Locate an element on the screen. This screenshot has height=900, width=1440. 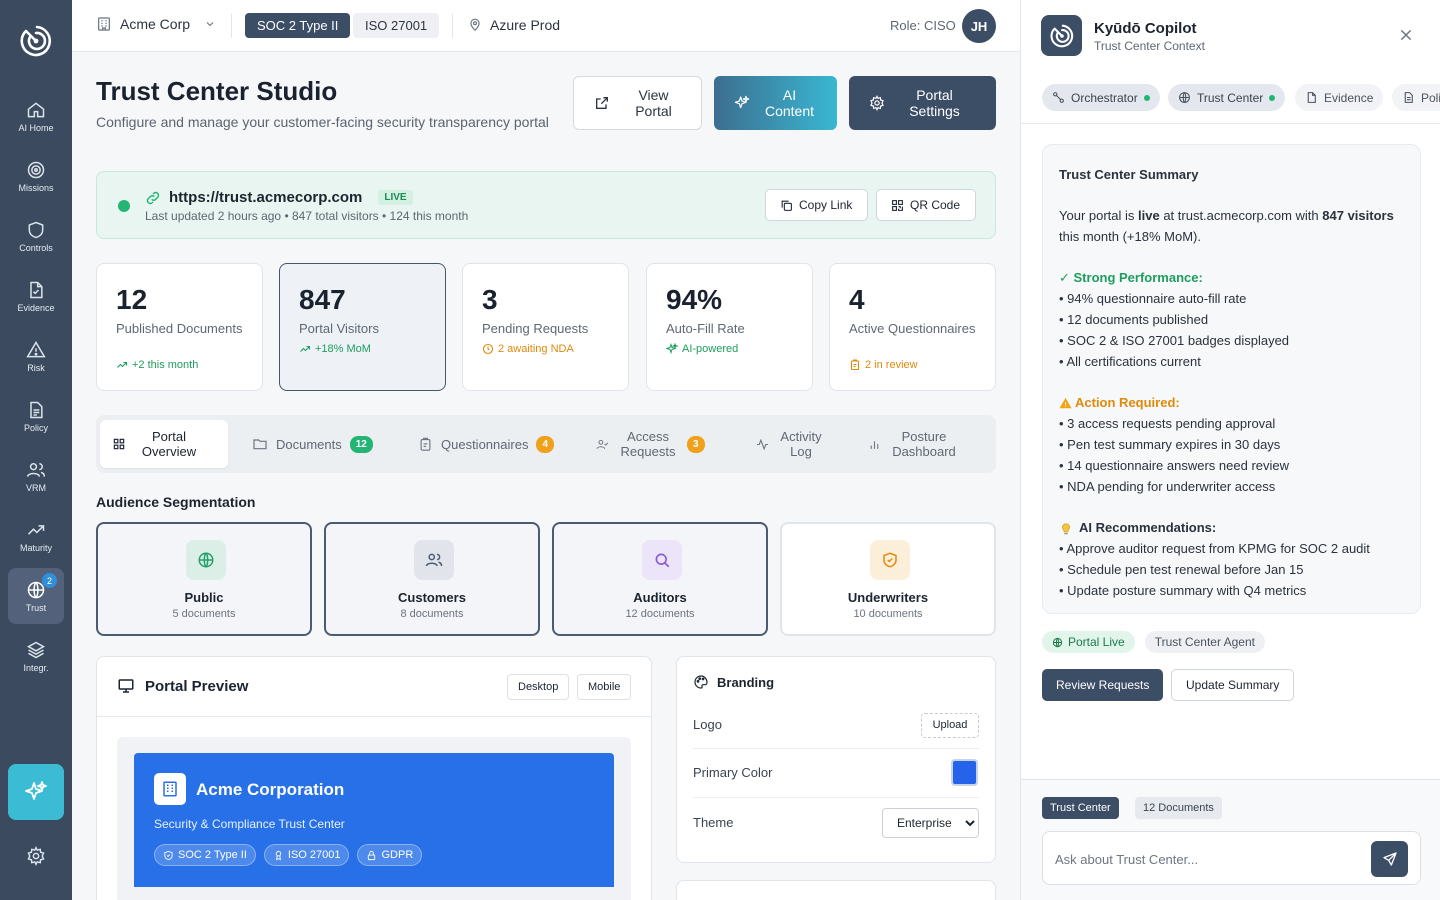
stat-delta-text: +18% MoM is located at coordinates (343, 349).